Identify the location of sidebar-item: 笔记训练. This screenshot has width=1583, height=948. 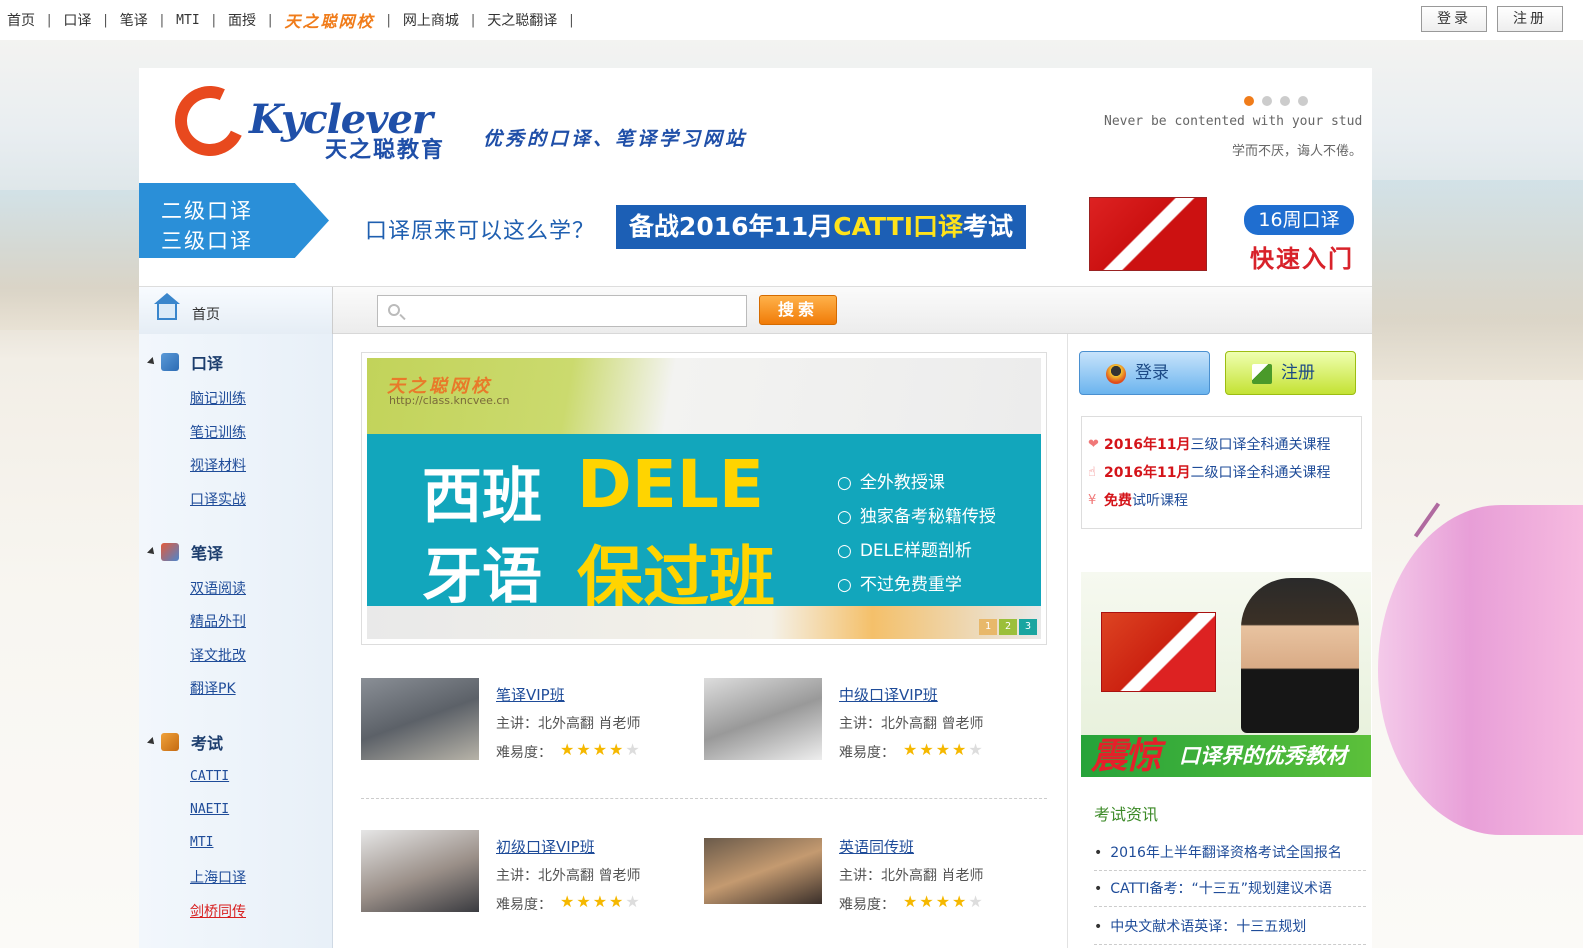
(218, 432).